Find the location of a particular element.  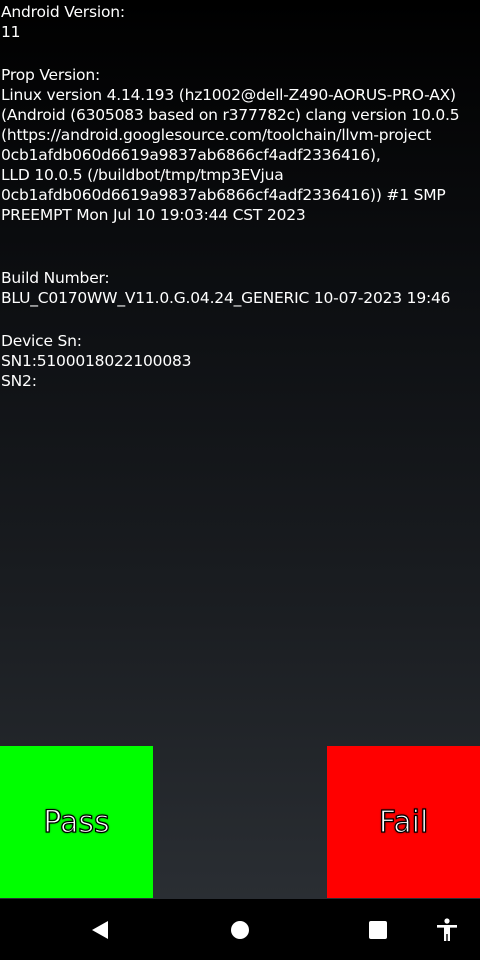

prop-version-label: Prop Version: is located at coordinates (50, 75).